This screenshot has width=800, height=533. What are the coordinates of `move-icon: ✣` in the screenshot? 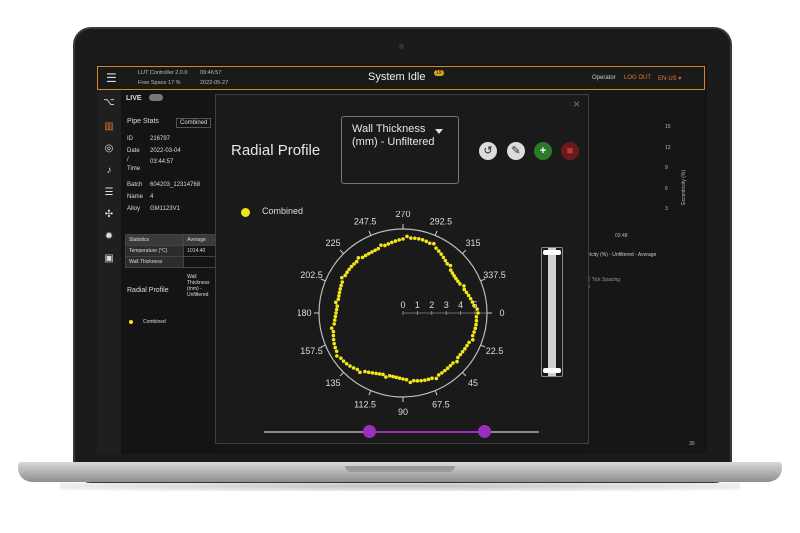 It's located at (109, 215).